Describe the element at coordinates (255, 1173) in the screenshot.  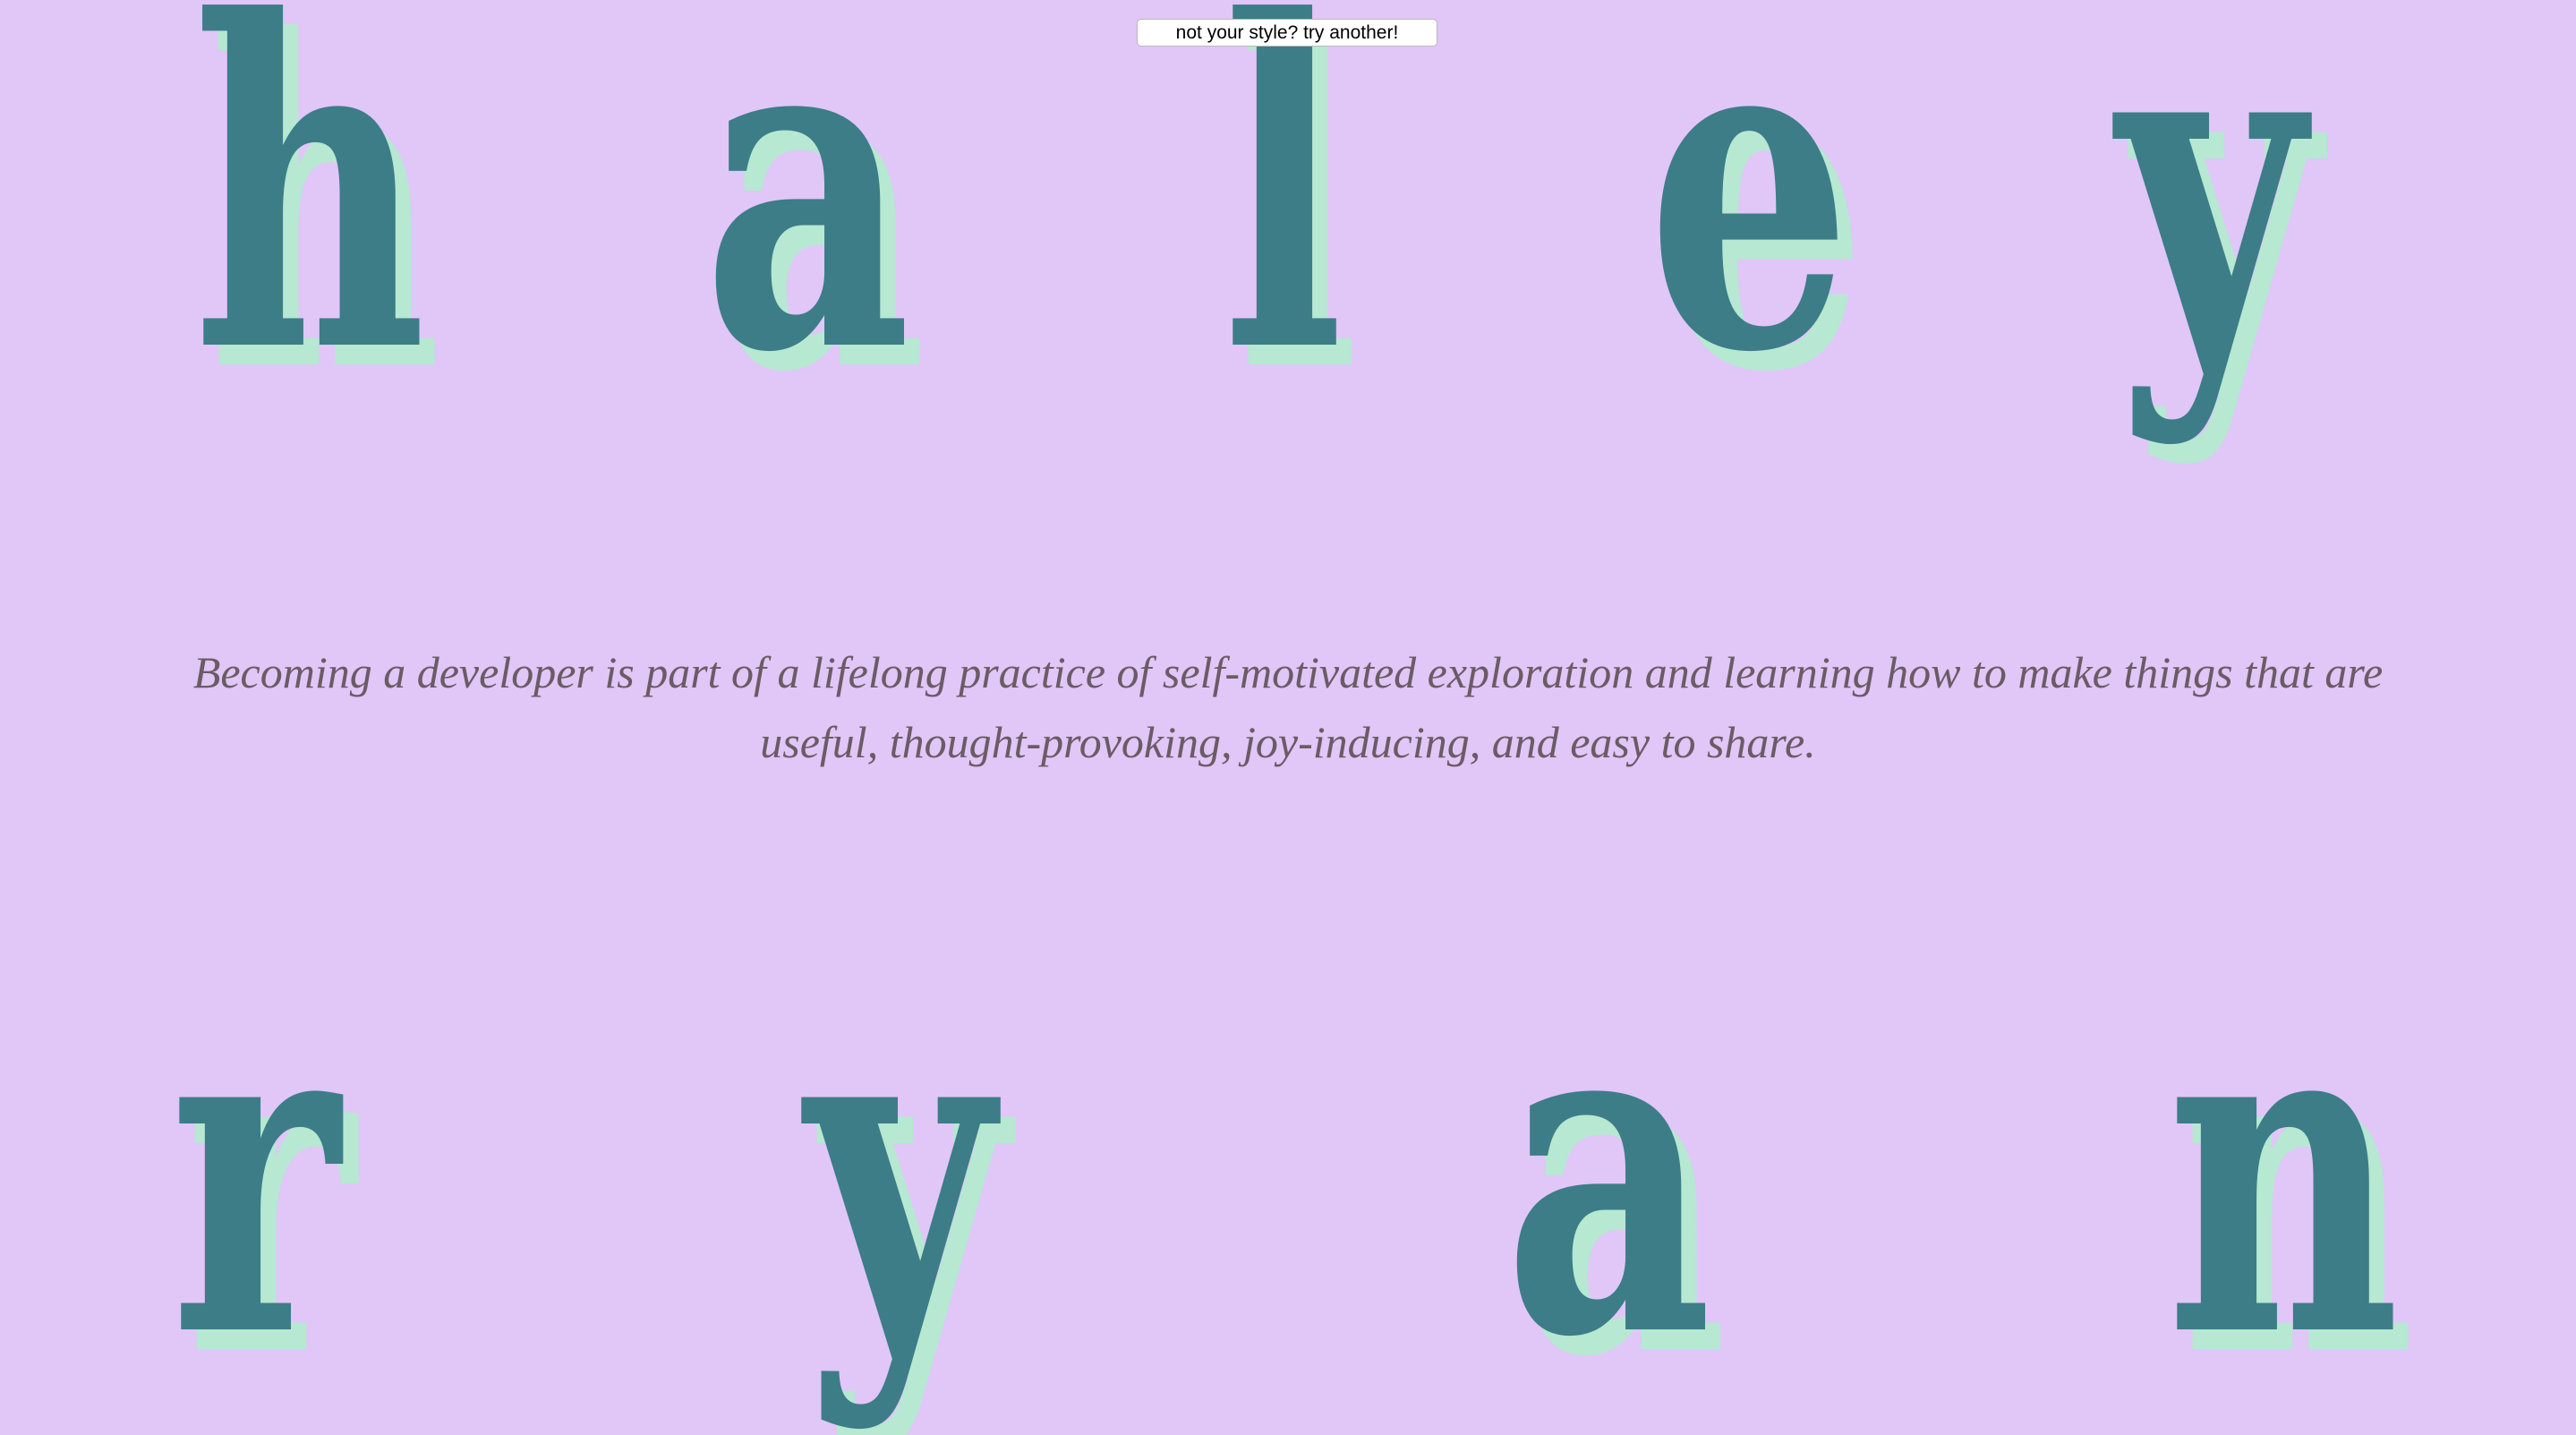
I see `last-name-letter-r: r` at that location.